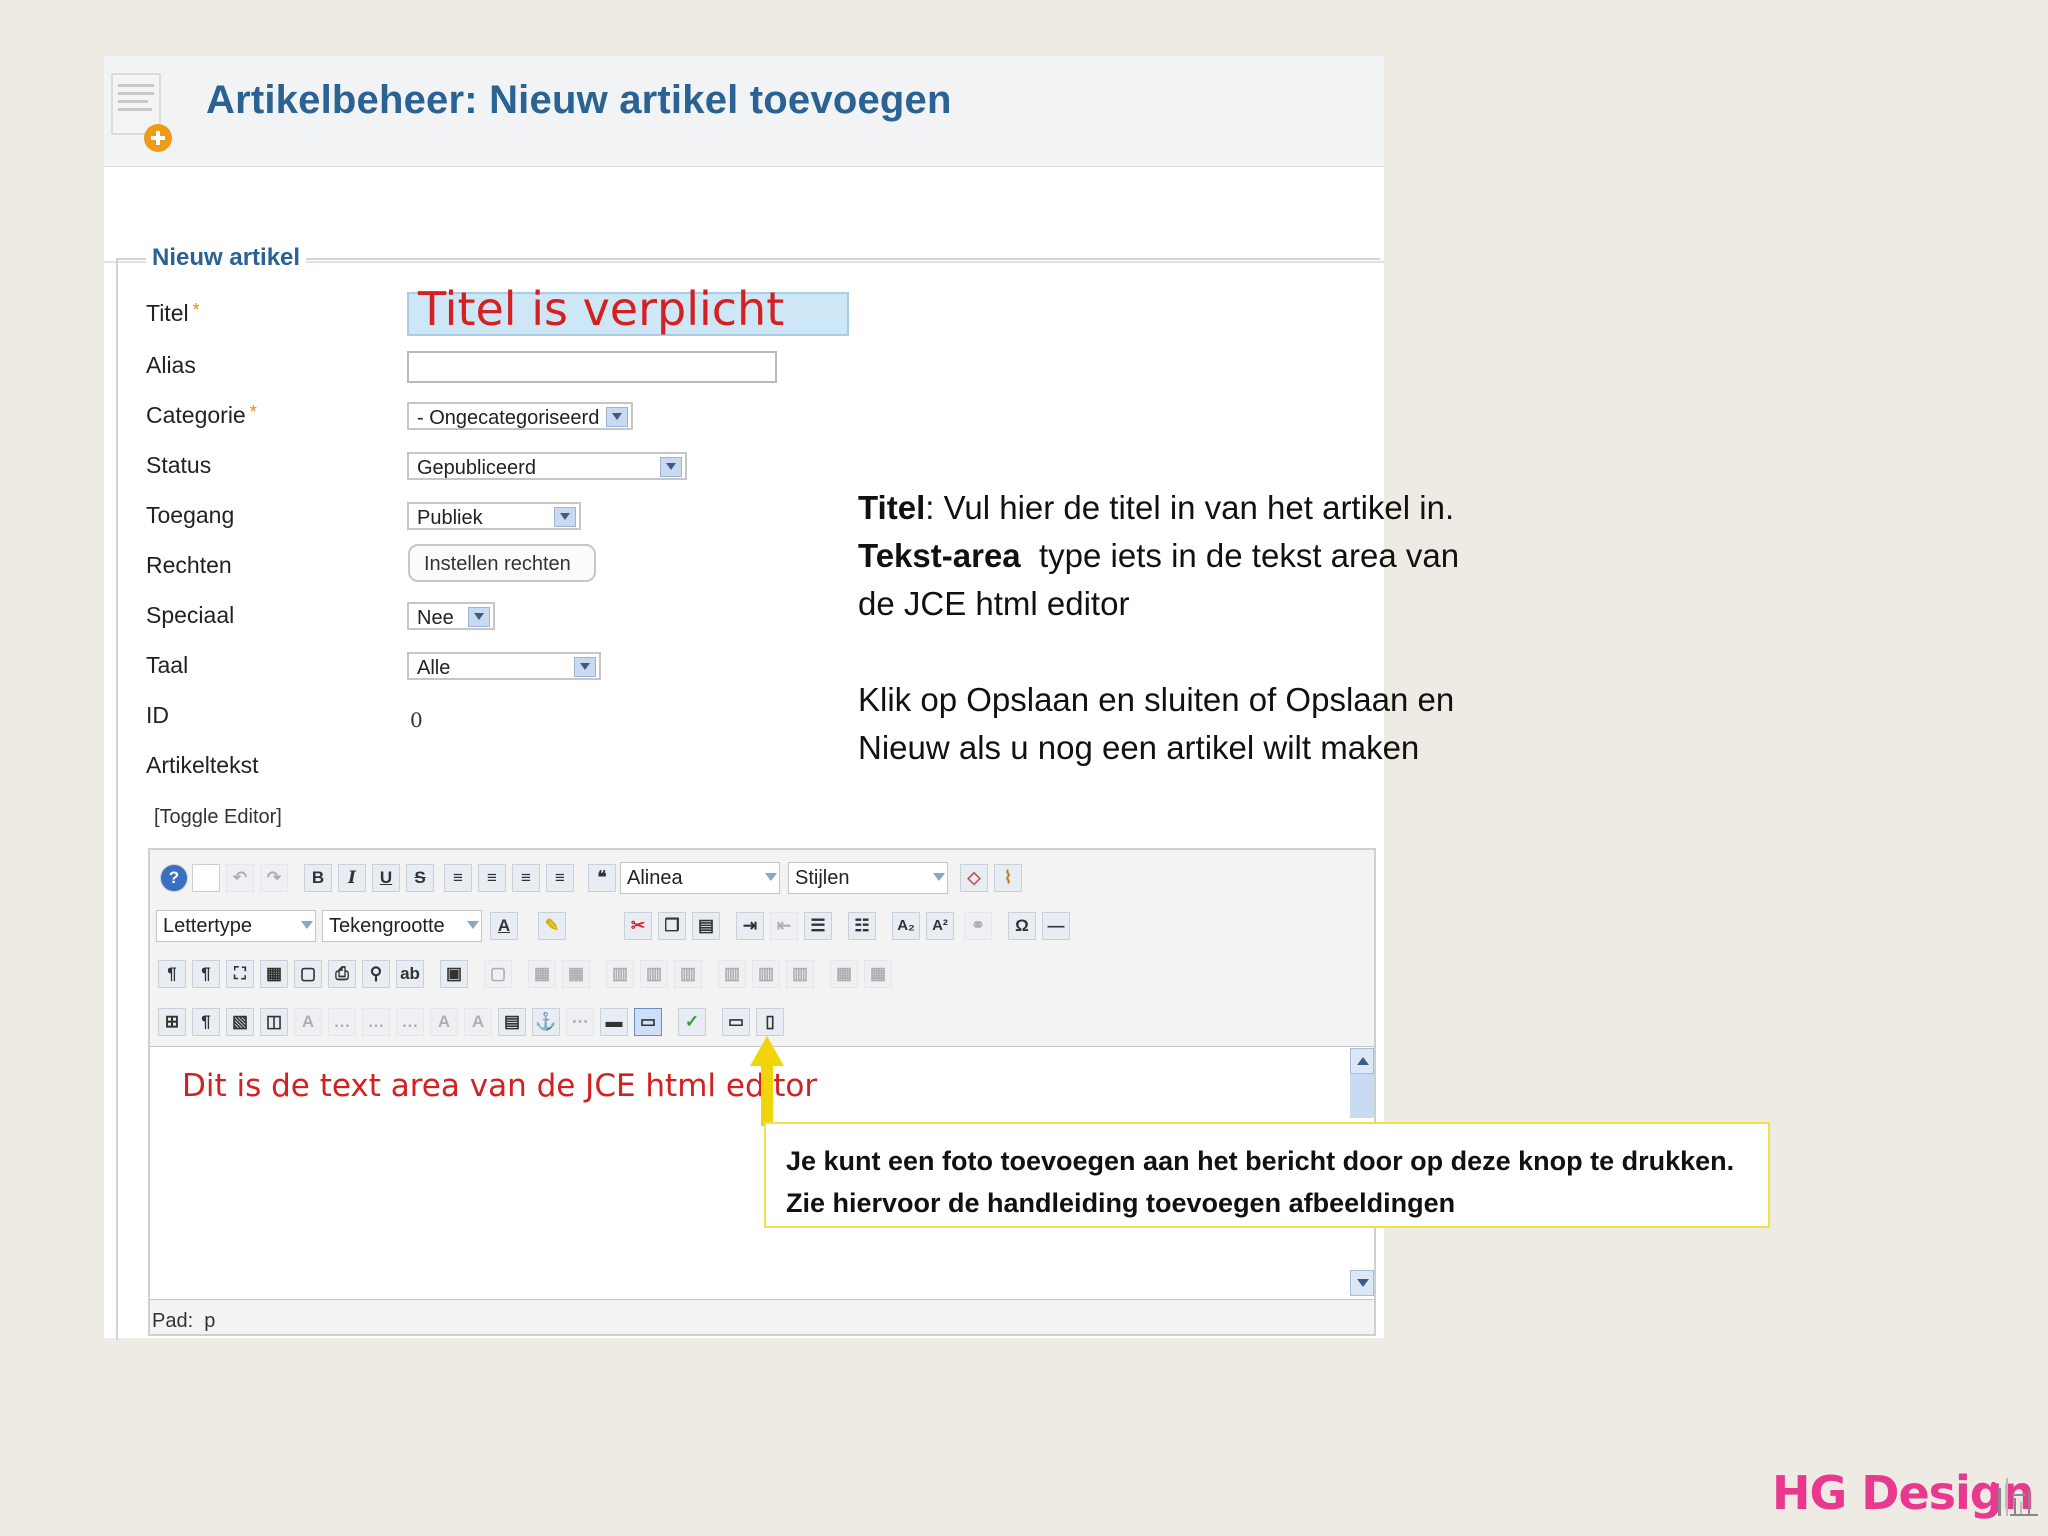  What do you see at coordinates (546, 1022) in the screenshot?
I see `anchor-icon: ⚓` at bounding box center [546, 1022].